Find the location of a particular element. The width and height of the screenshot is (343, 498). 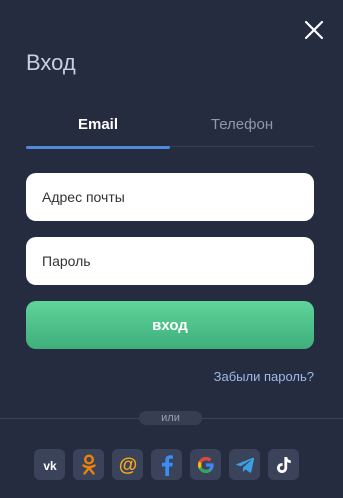

login-tabs: Email Телефон is located at coordinates (170, 131).